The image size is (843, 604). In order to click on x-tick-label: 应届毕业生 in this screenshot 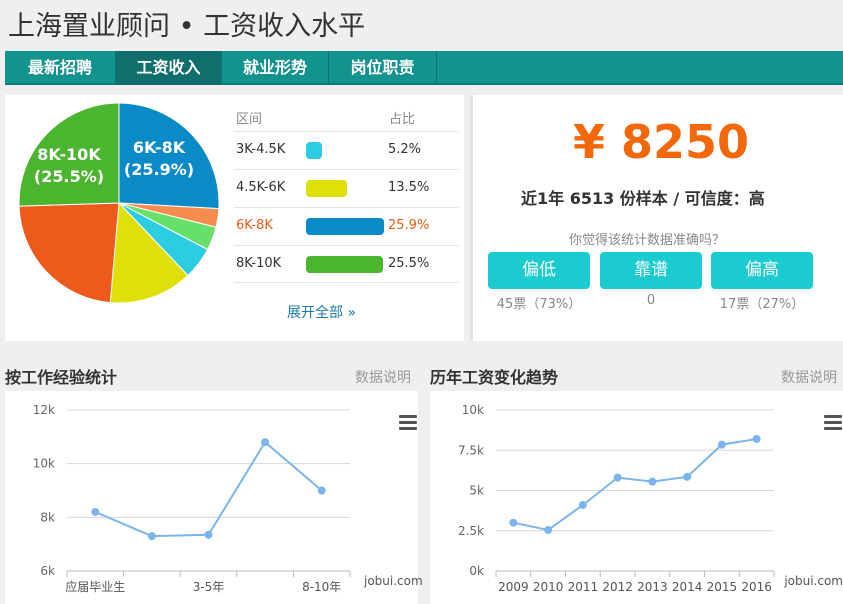, I will do `click(95, 586)`.